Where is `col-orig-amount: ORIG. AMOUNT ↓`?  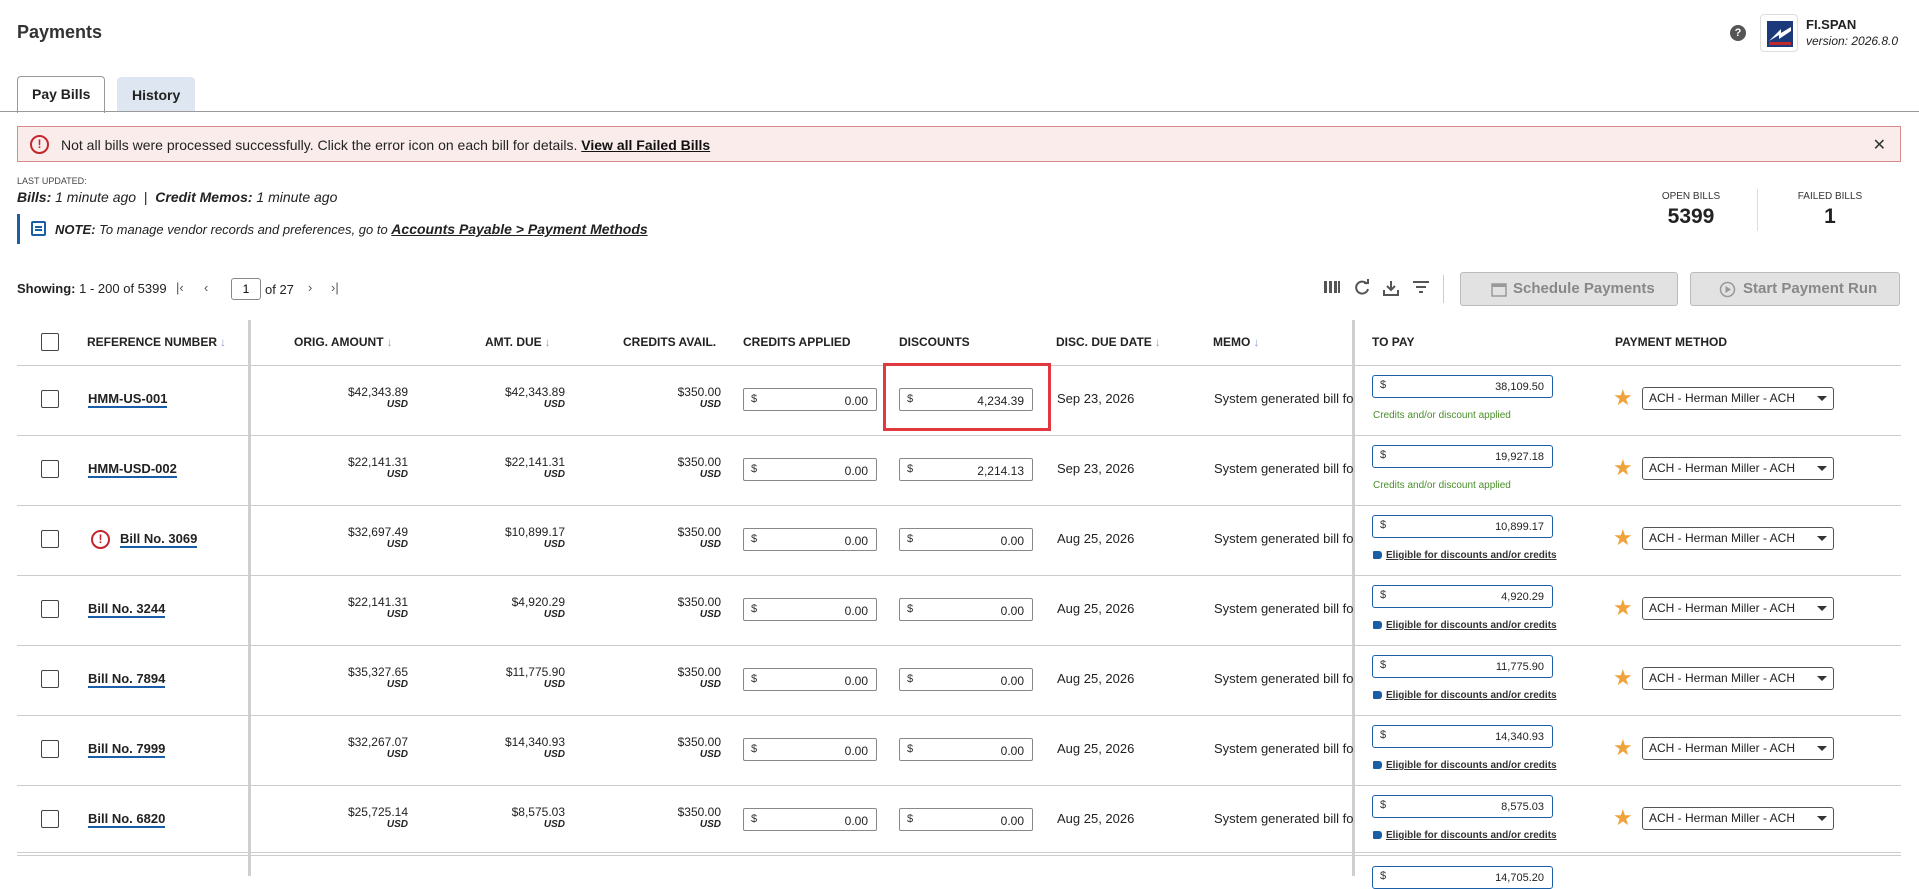
col-orig-amount: ORIG. AMOUNT ↓ is located at coordinates (343, 342).